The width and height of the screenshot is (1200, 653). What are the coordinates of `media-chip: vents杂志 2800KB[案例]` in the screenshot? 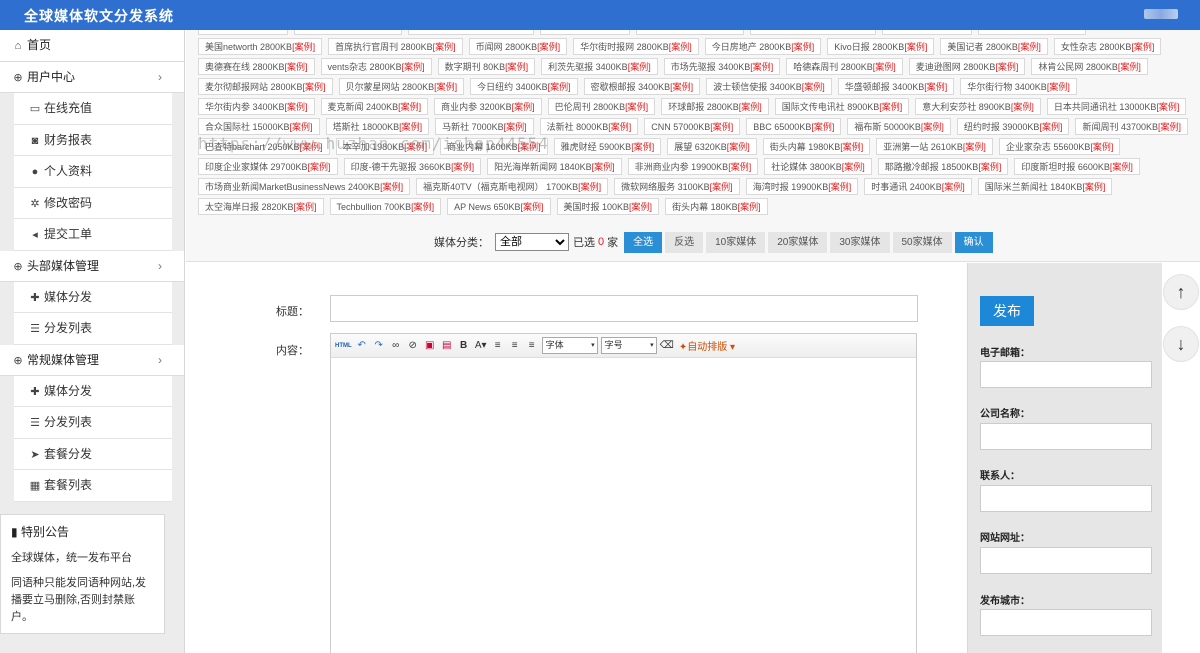 It's located at (376, 66).